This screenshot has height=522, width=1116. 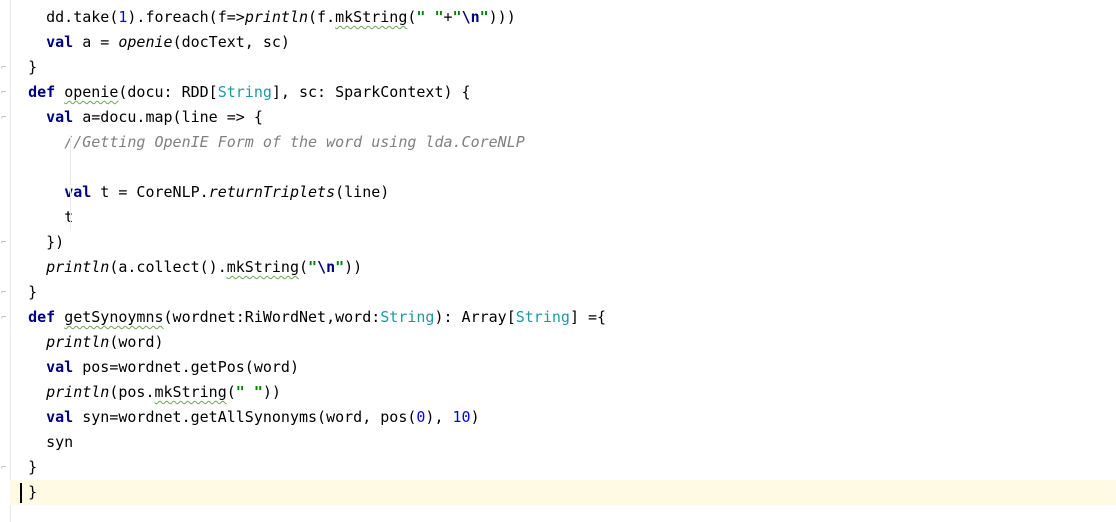 What do you see at coordinates (249, 392) in the screenshot?
I see `code-token: " "` at bounding box center [249, 392].